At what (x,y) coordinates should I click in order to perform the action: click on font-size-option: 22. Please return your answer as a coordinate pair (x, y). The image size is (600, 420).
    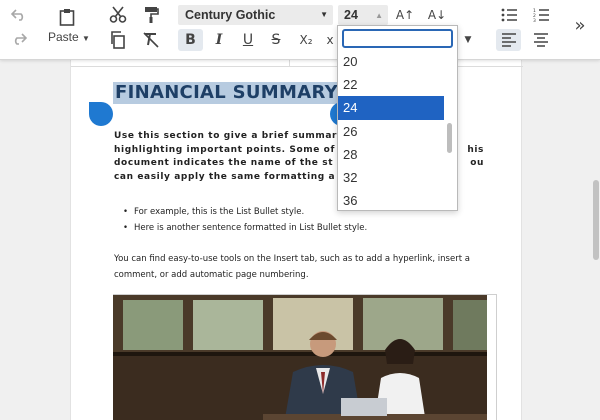
    Looking at the image, I should click on (391, 84).